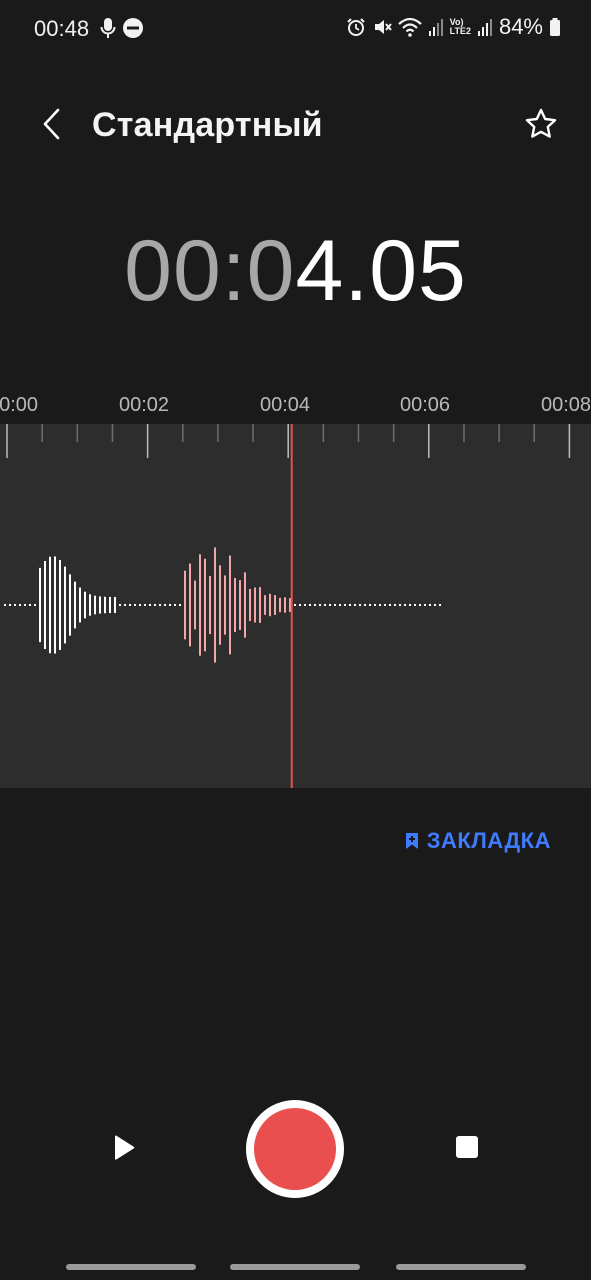 The width and height of the screenshot is (591, 1280). What do you see at coordinates (19, 405) in the screenshot?
I see `time-label: 00:00` at bounding box center [19, 405].